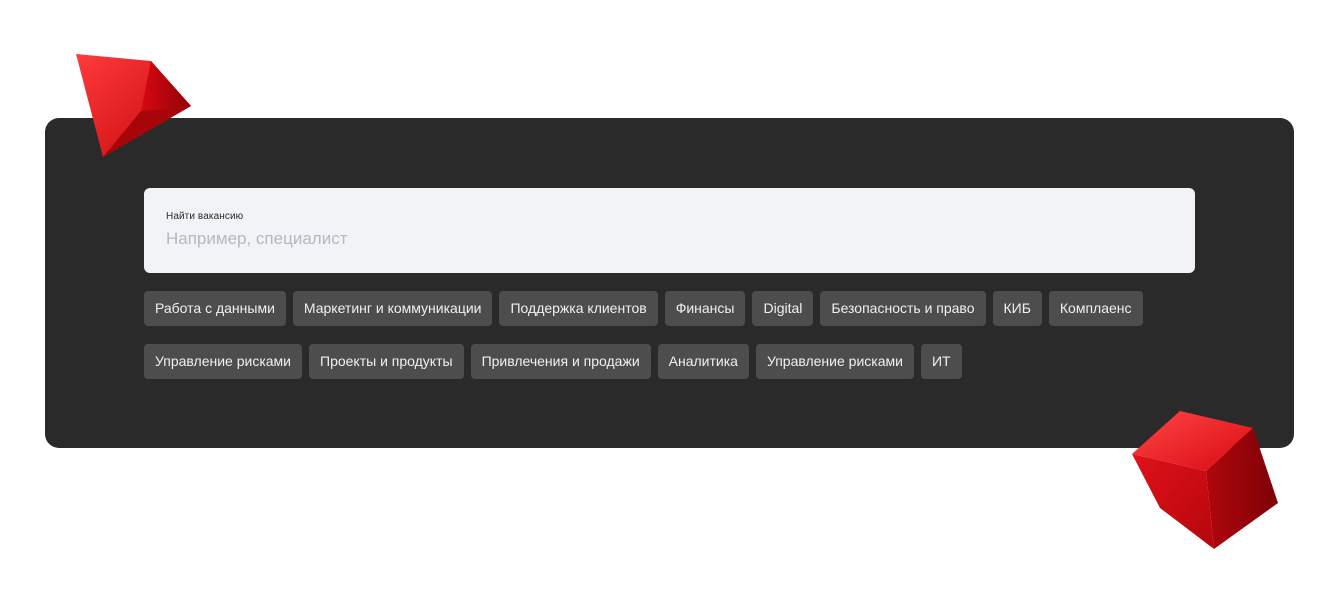 The width and height of the screenshot is (1340, 591). What do you see at coordinates (578, 308) in the screenshot?
I see `tag-customer-support: Поддержка клиентов` at bounding box center [578, 308].